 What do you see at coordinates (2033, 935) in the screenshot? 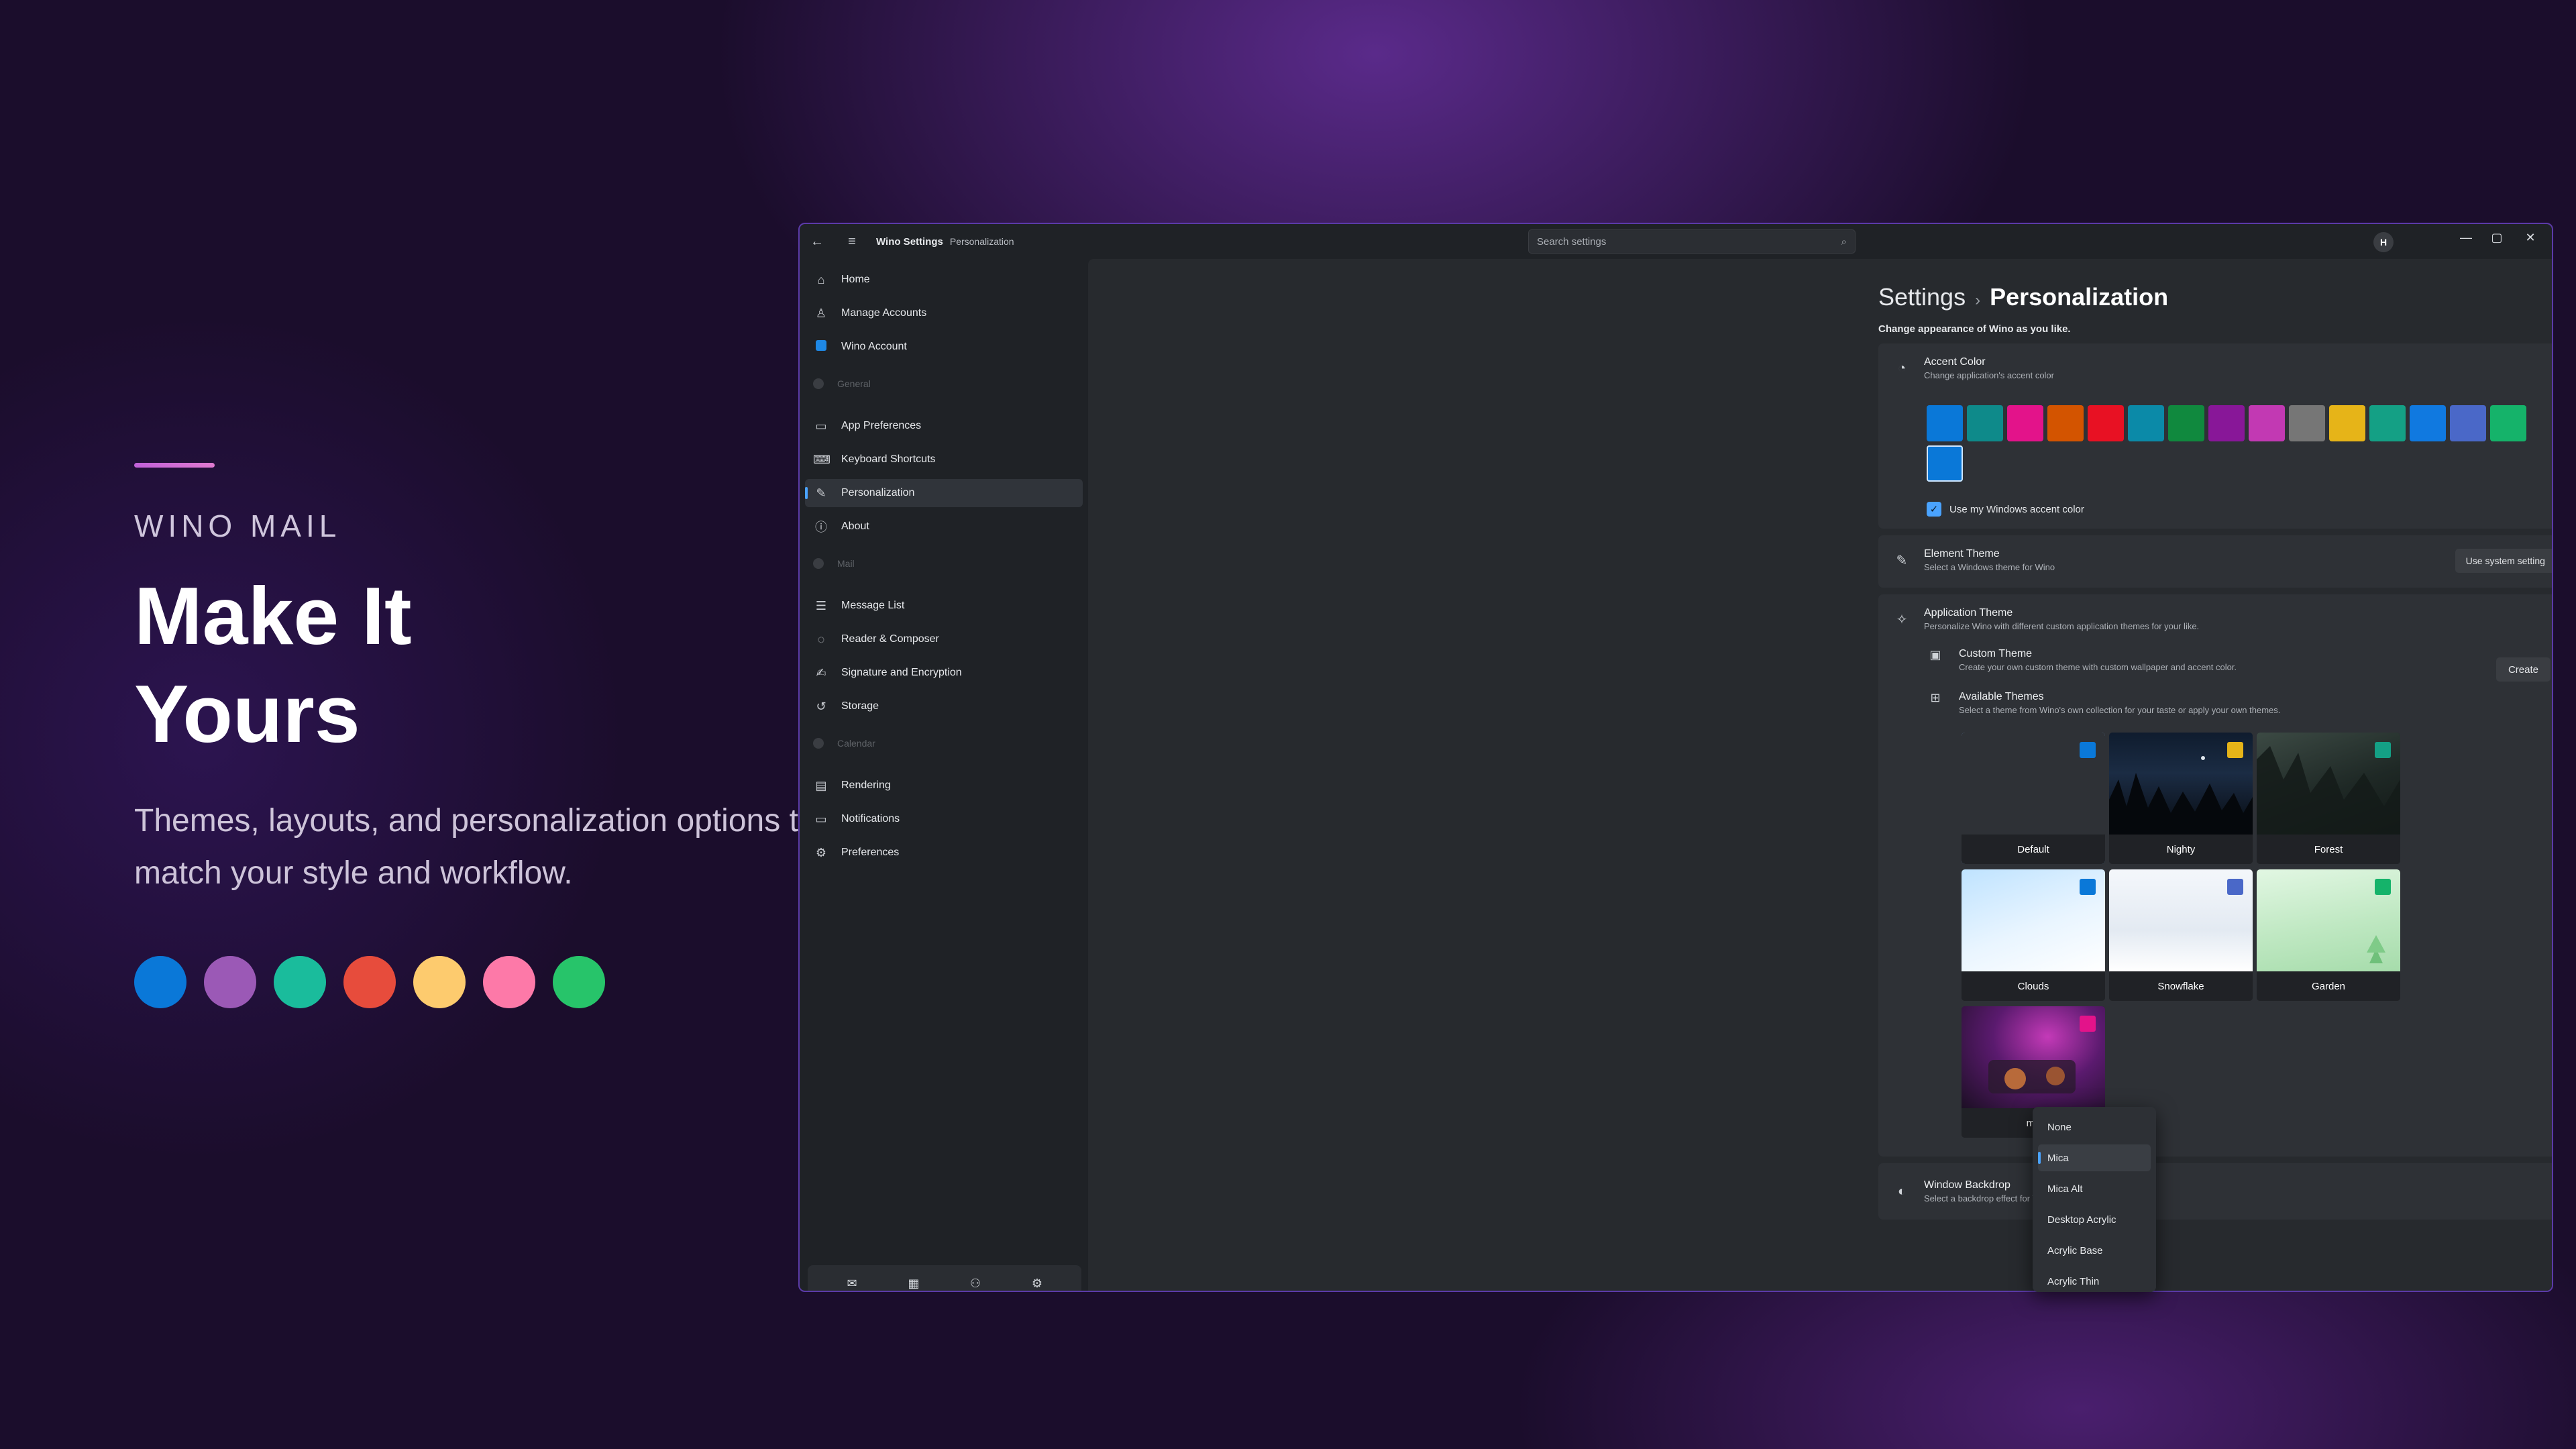
I see `theme-card-clouds: Clouds` at bounding box center [2033, 935].